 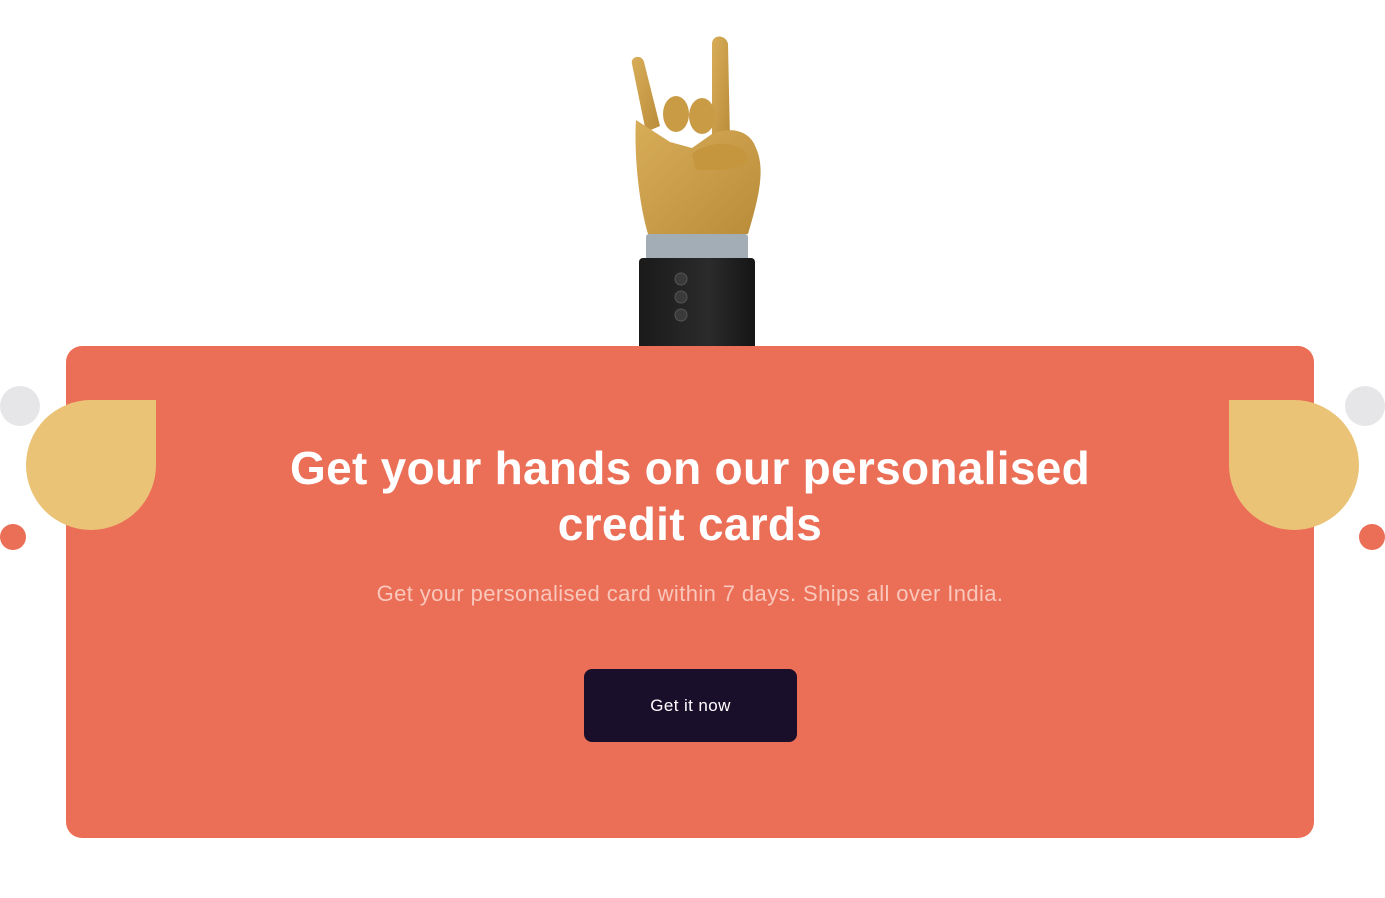 What do you see at coordinates (1365, 406) in the screenshot?
I see `decor-grey-circle-right` at bounding box center [1365, 406].